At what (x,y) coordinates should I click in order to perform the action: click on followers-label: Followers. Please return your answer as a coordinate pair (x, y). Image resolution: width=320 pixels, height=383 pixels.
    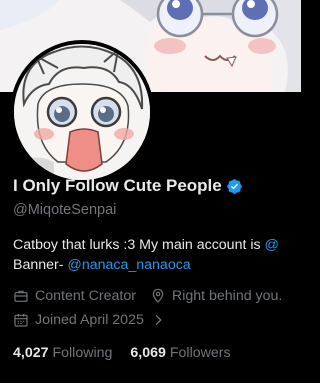
    Looking at the image, I should click on (200, 353).